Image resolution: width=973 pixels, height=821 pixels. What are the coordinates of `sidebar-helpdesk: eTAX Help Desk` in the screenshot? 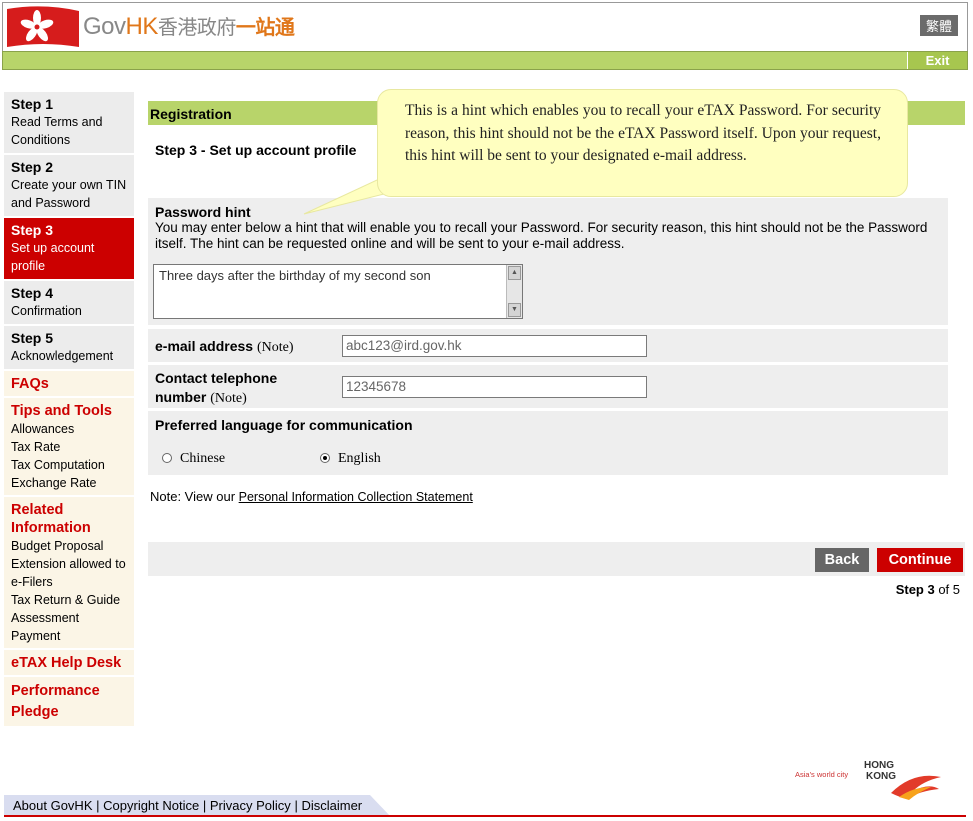 It's located at (69, 663).